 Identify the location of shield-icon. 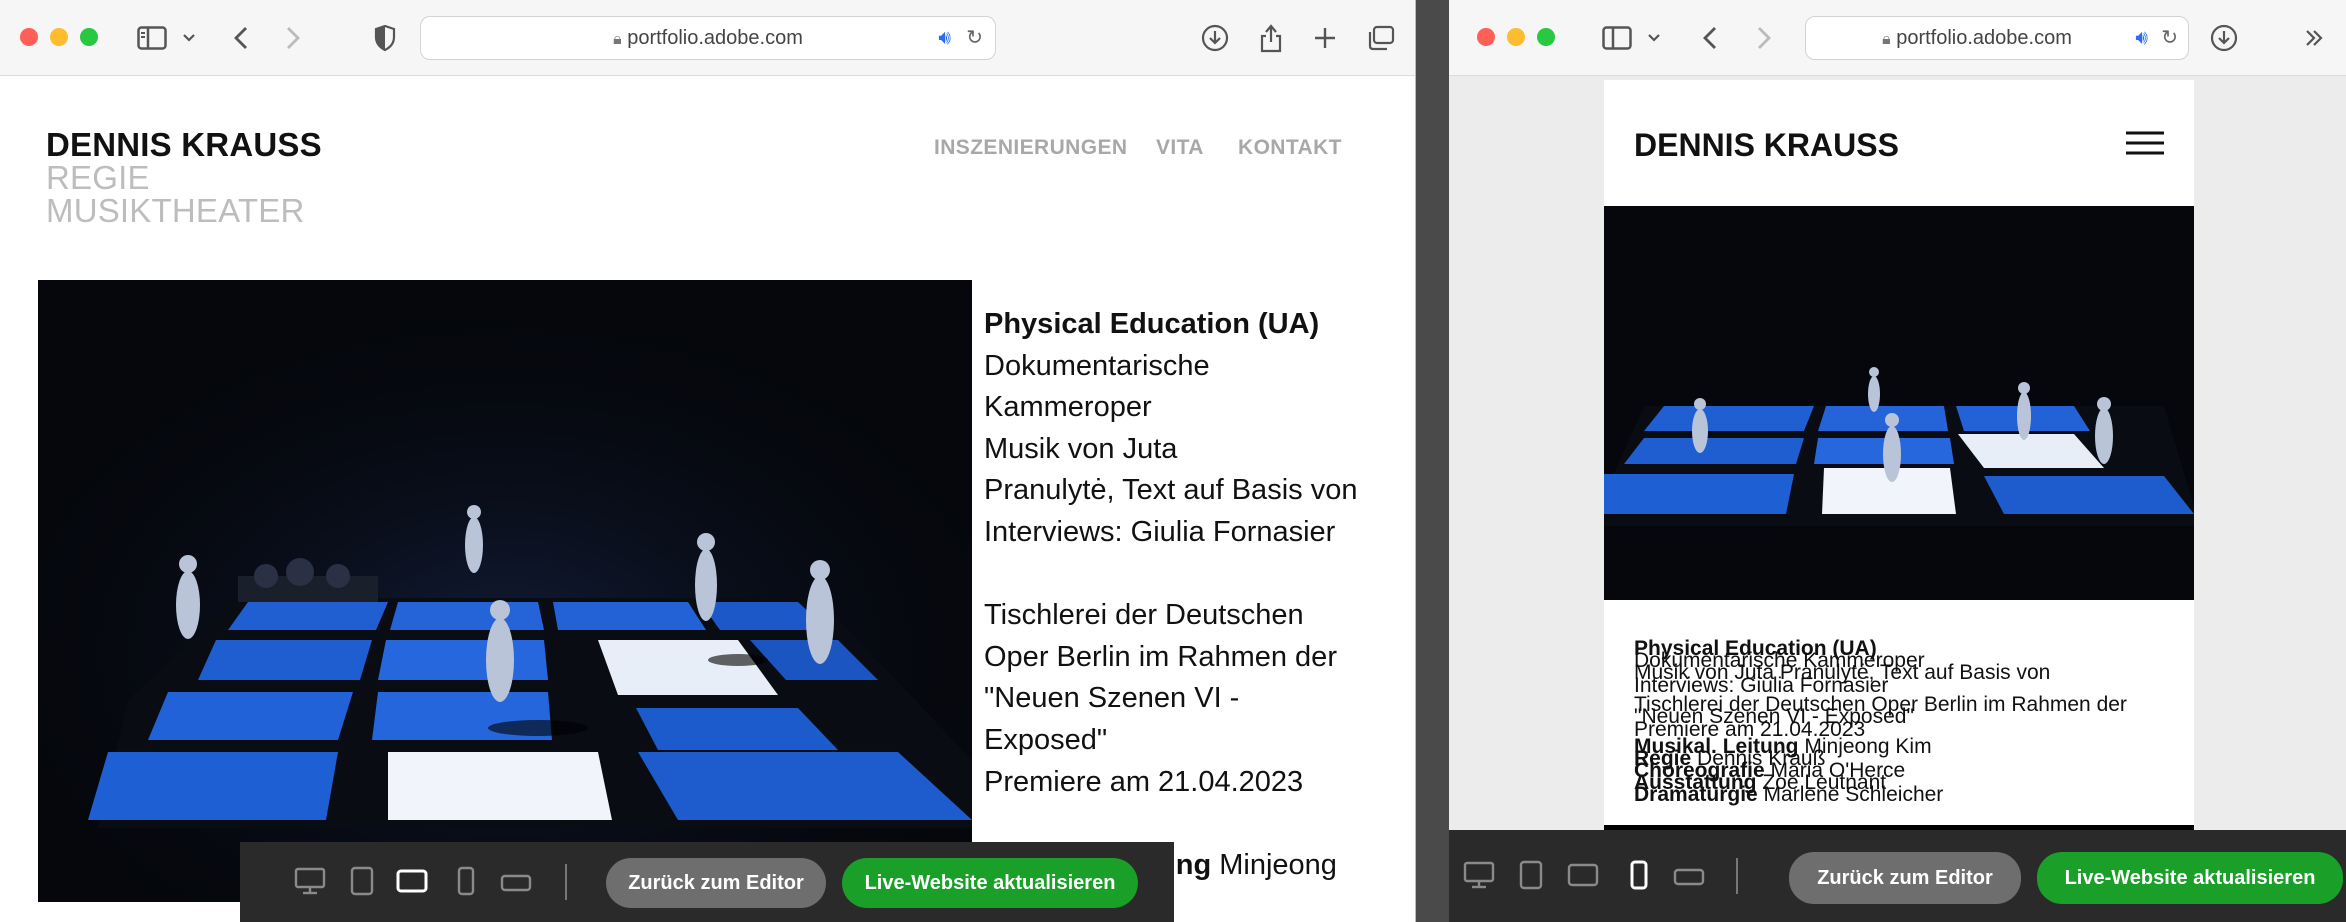
(385, 38).